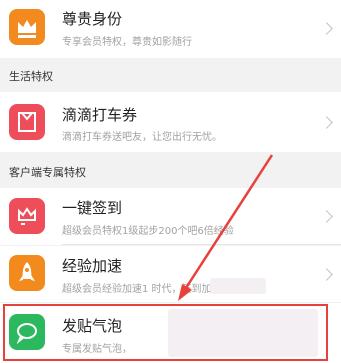  I want to click on crown-icon, so click(27, 27).